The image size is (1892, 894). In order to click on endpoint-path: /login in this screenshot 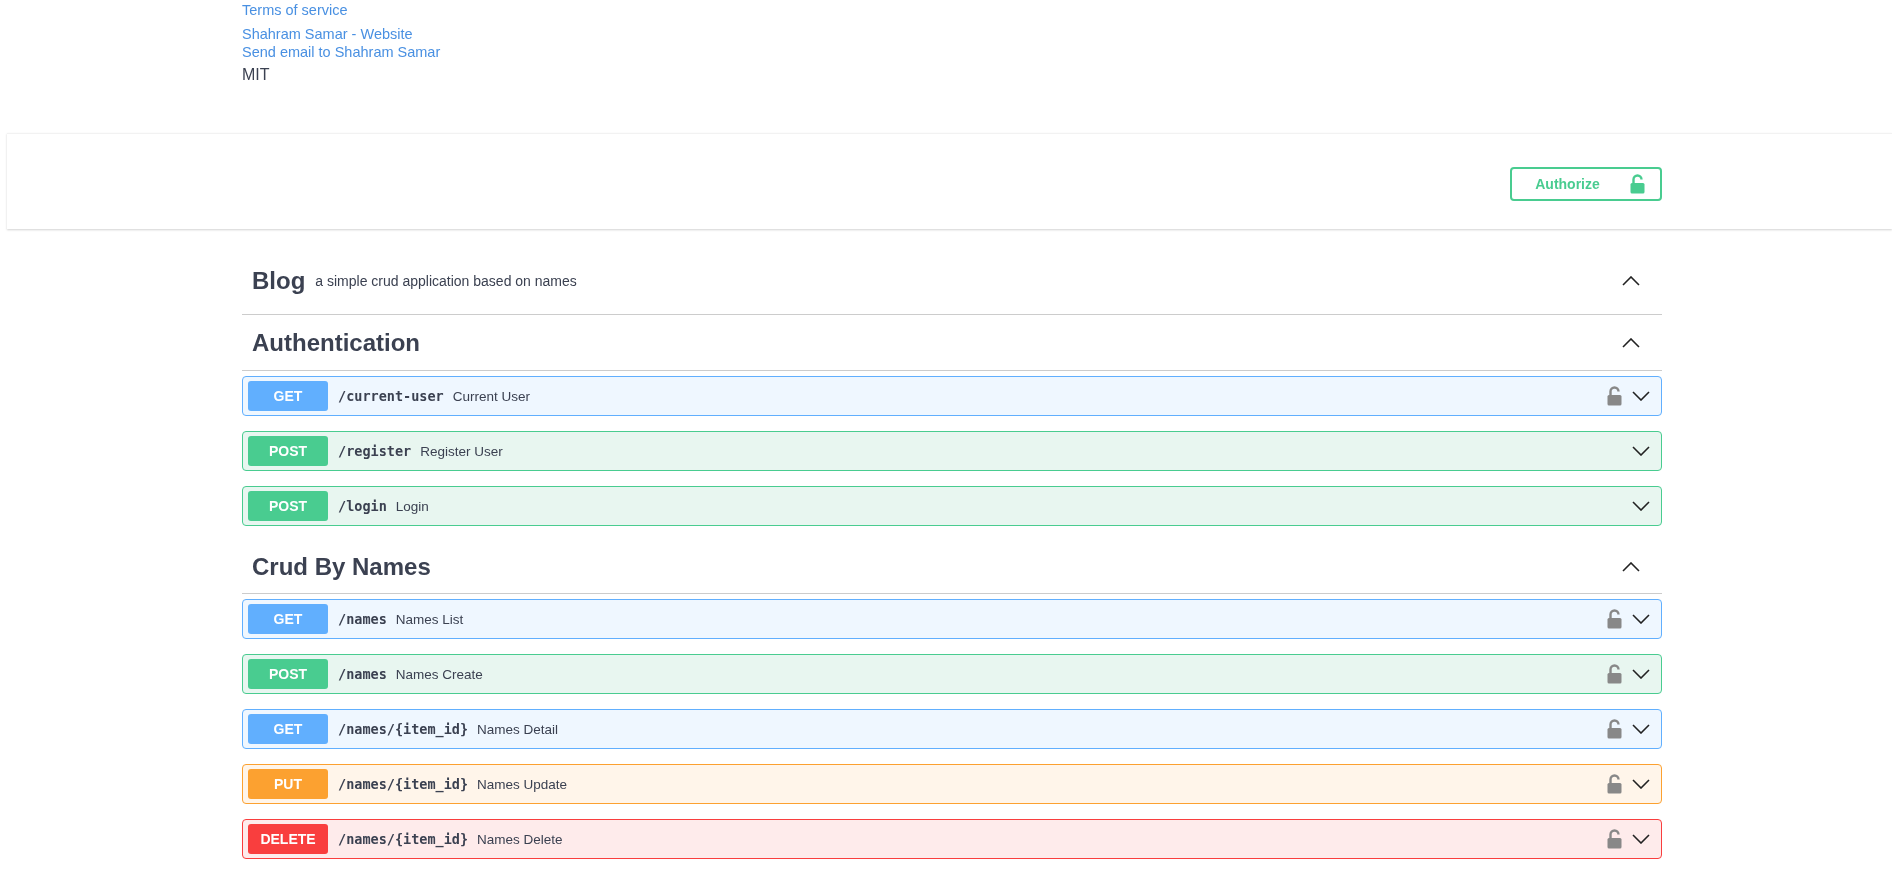, I will do `click(362, 506)`.